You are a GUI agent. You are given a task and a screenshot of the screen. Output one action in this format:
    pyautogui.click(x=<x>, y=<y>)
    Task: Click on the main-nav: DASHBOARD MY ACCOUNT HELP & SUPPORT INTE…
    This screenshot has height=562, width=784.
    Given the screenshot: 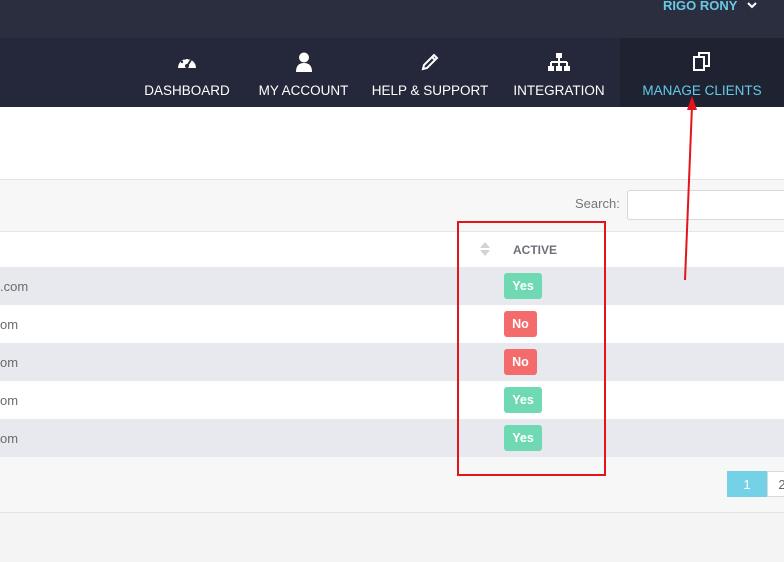 What is the action you would take?
    pyautogui.click(x=392, y=72)
    